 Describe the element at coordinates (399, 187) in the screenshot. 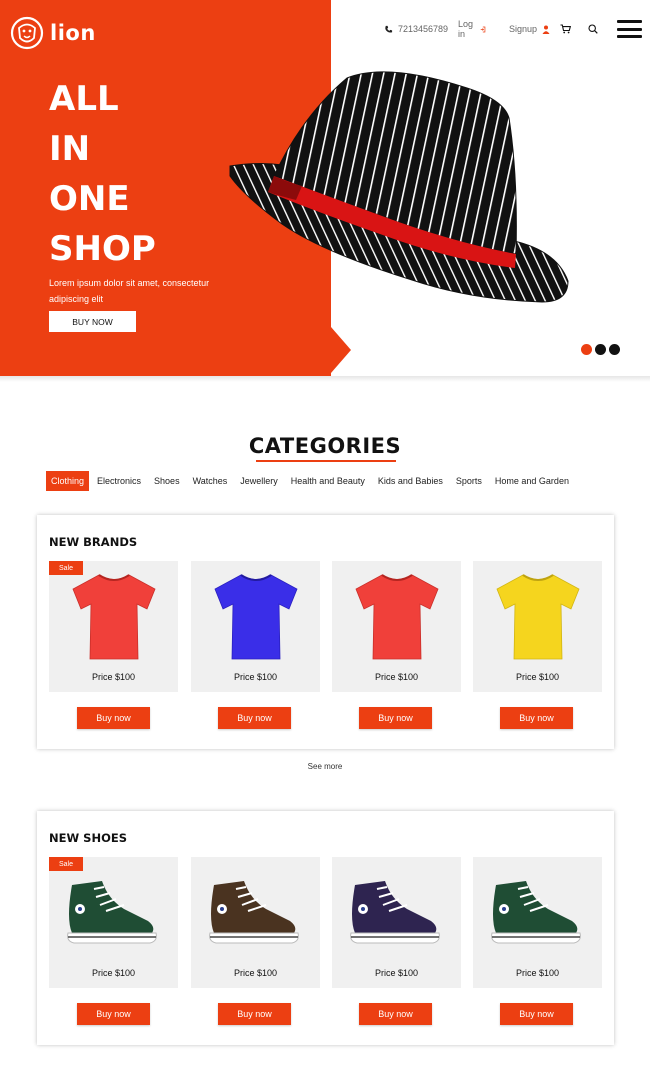

I see `fedora-hat-image` at that location.